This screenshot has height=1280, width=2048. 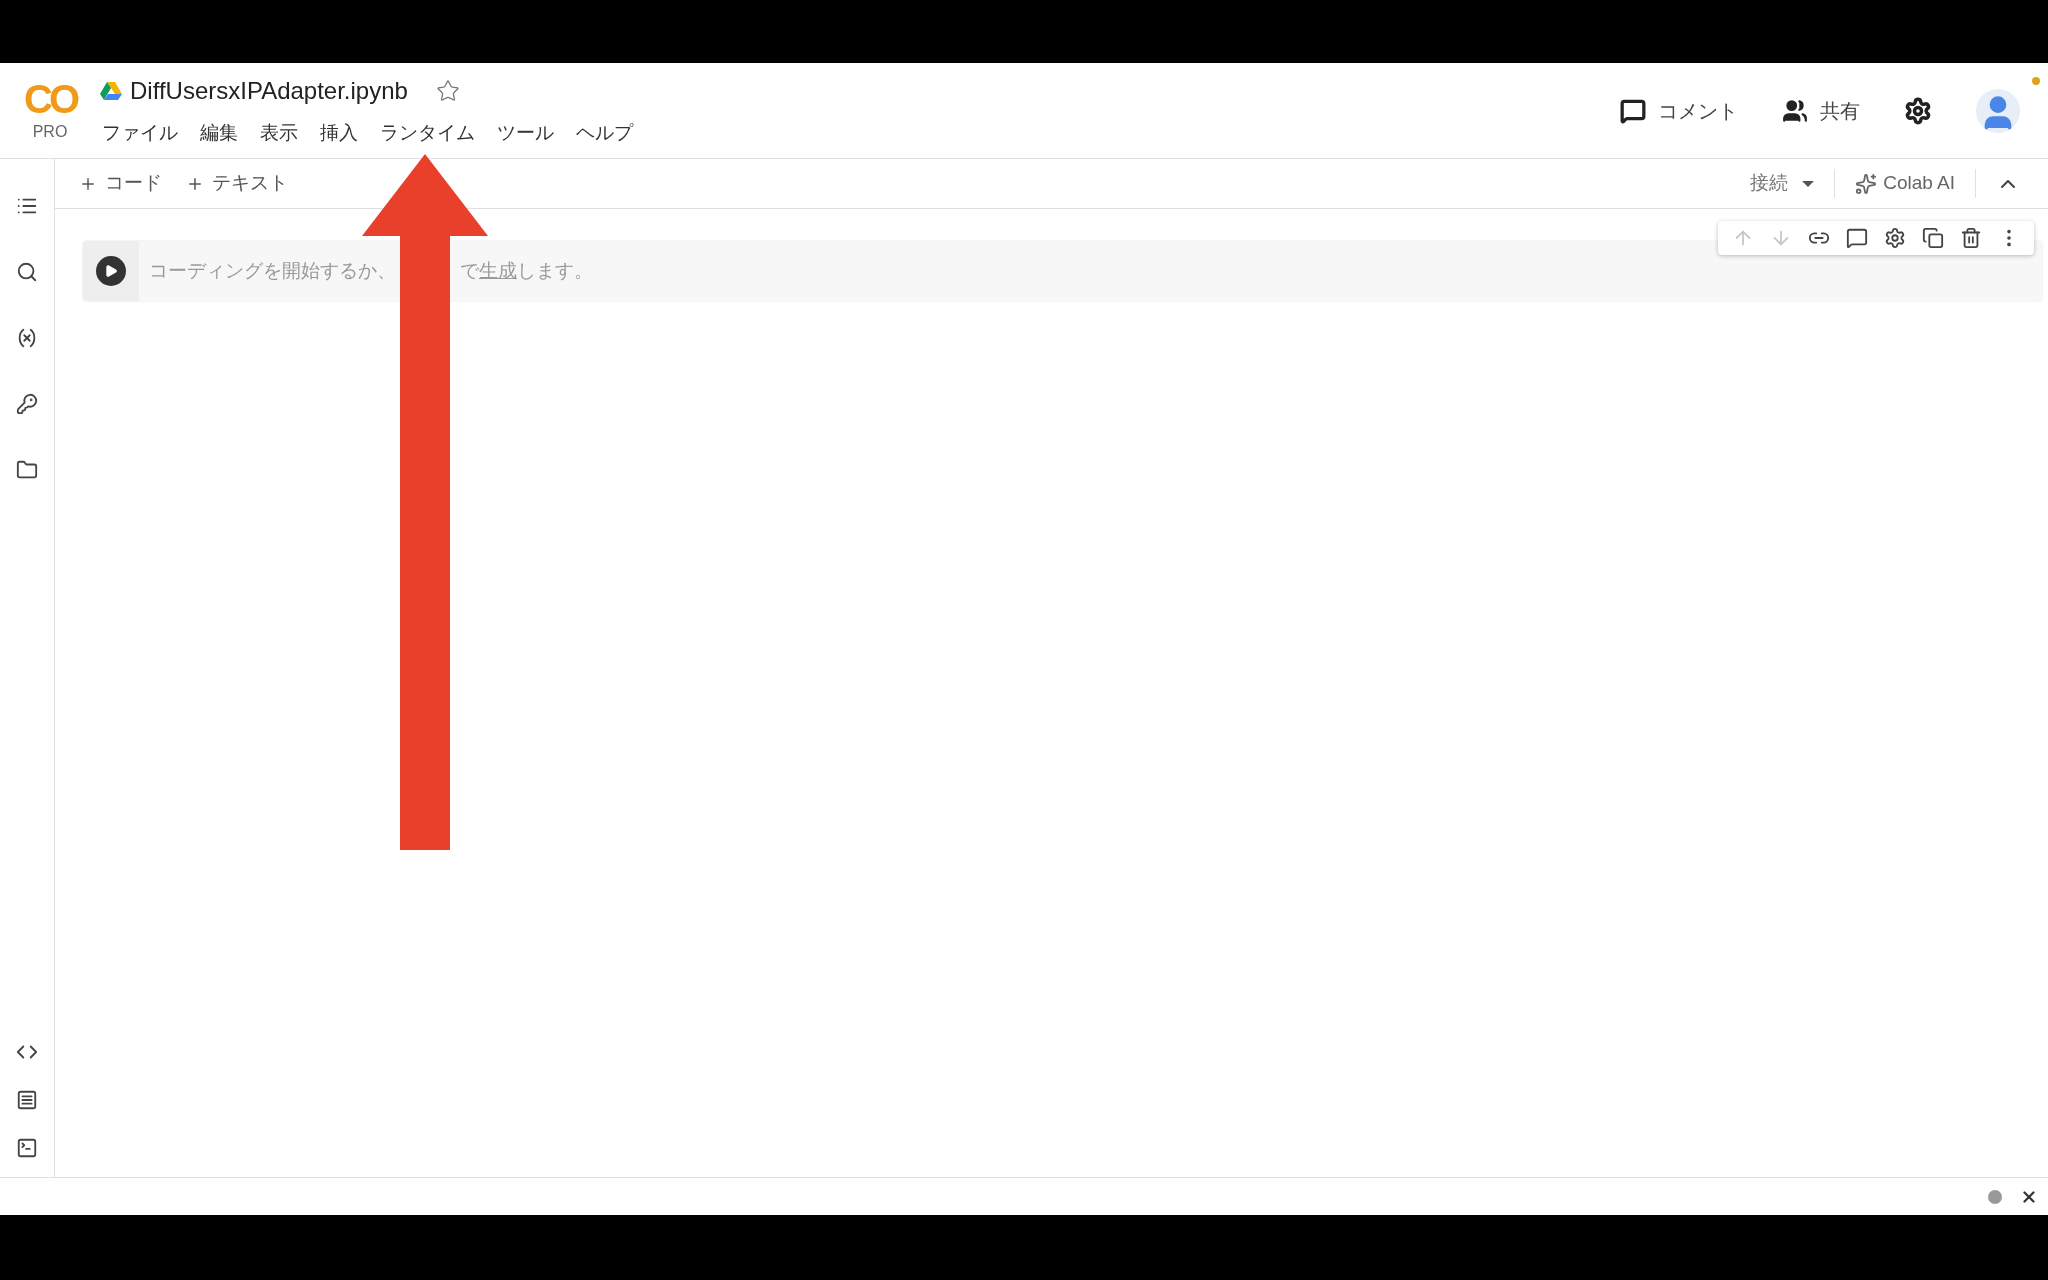 What do you see at coordinates (604, 133) in the screenshot?
I see `menu-item: ヘルプ` at bounding box center [604, 133].